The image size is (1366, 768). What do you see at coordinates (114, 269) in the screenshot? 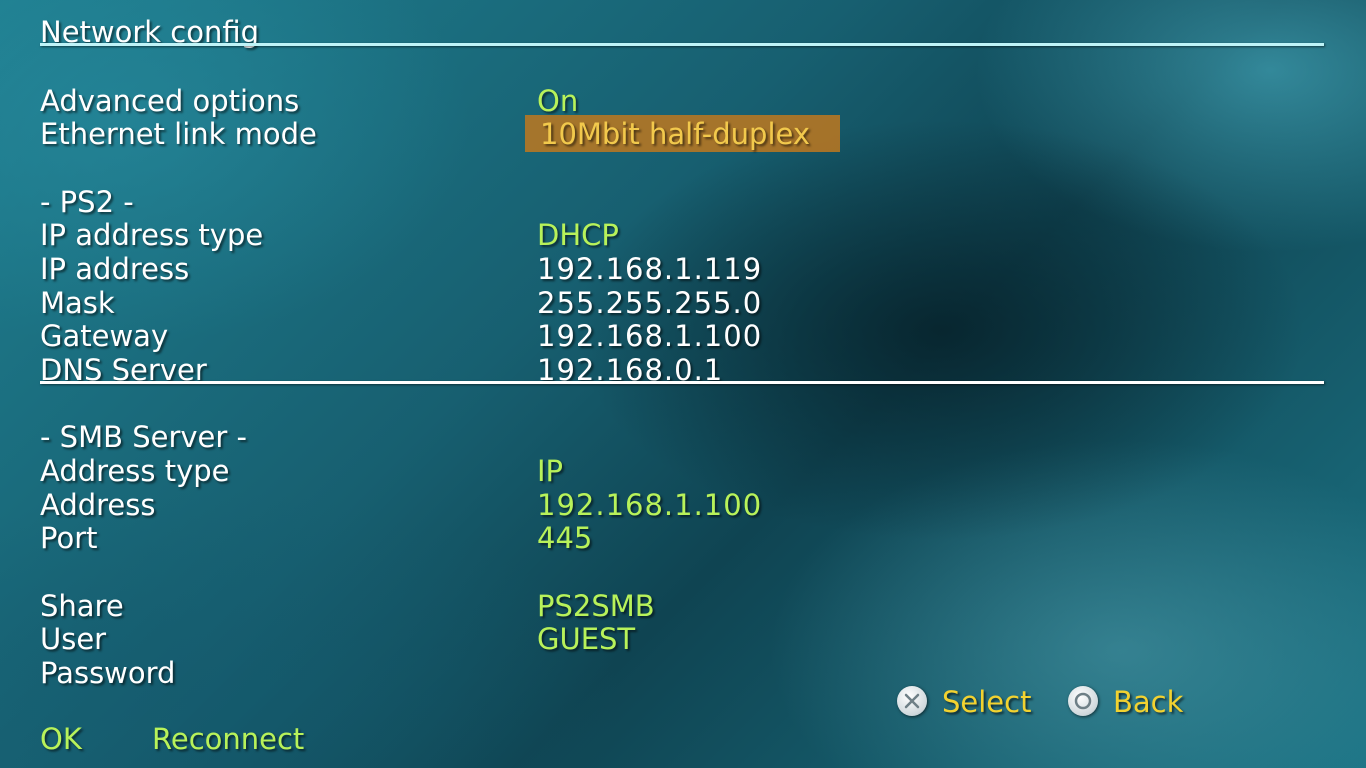
I see `ip-address-label: IP address` at bounding box center [114, 269].